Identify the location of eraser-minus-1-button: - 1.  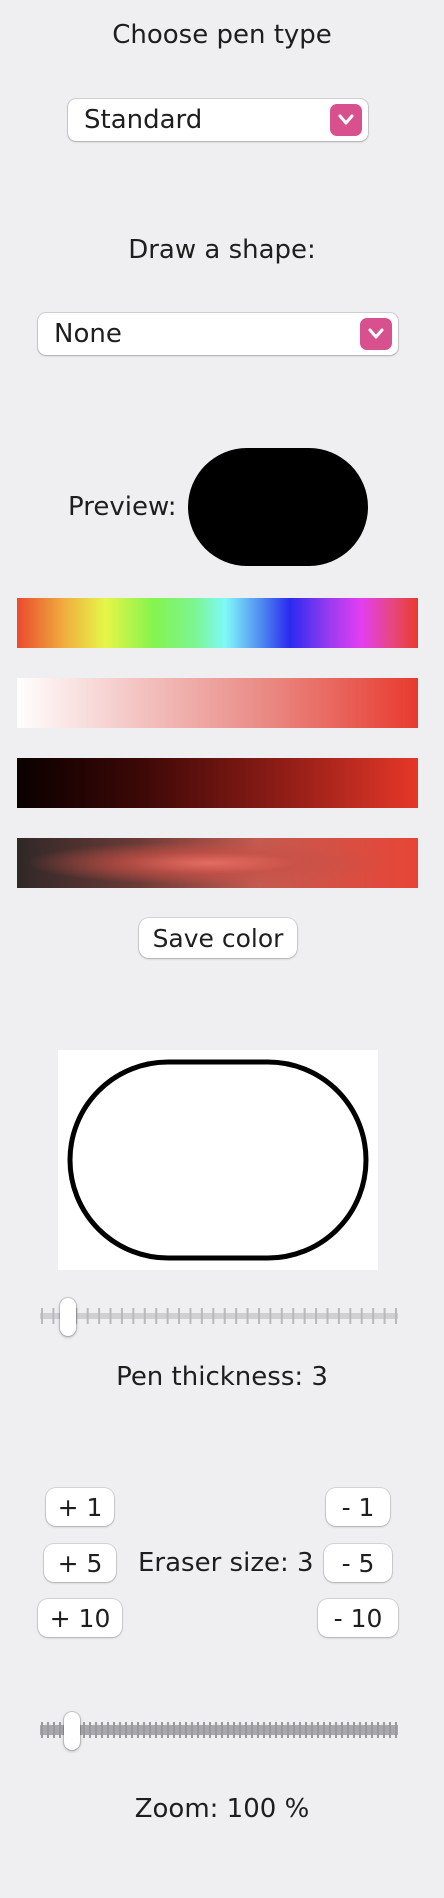
(358, 1507).